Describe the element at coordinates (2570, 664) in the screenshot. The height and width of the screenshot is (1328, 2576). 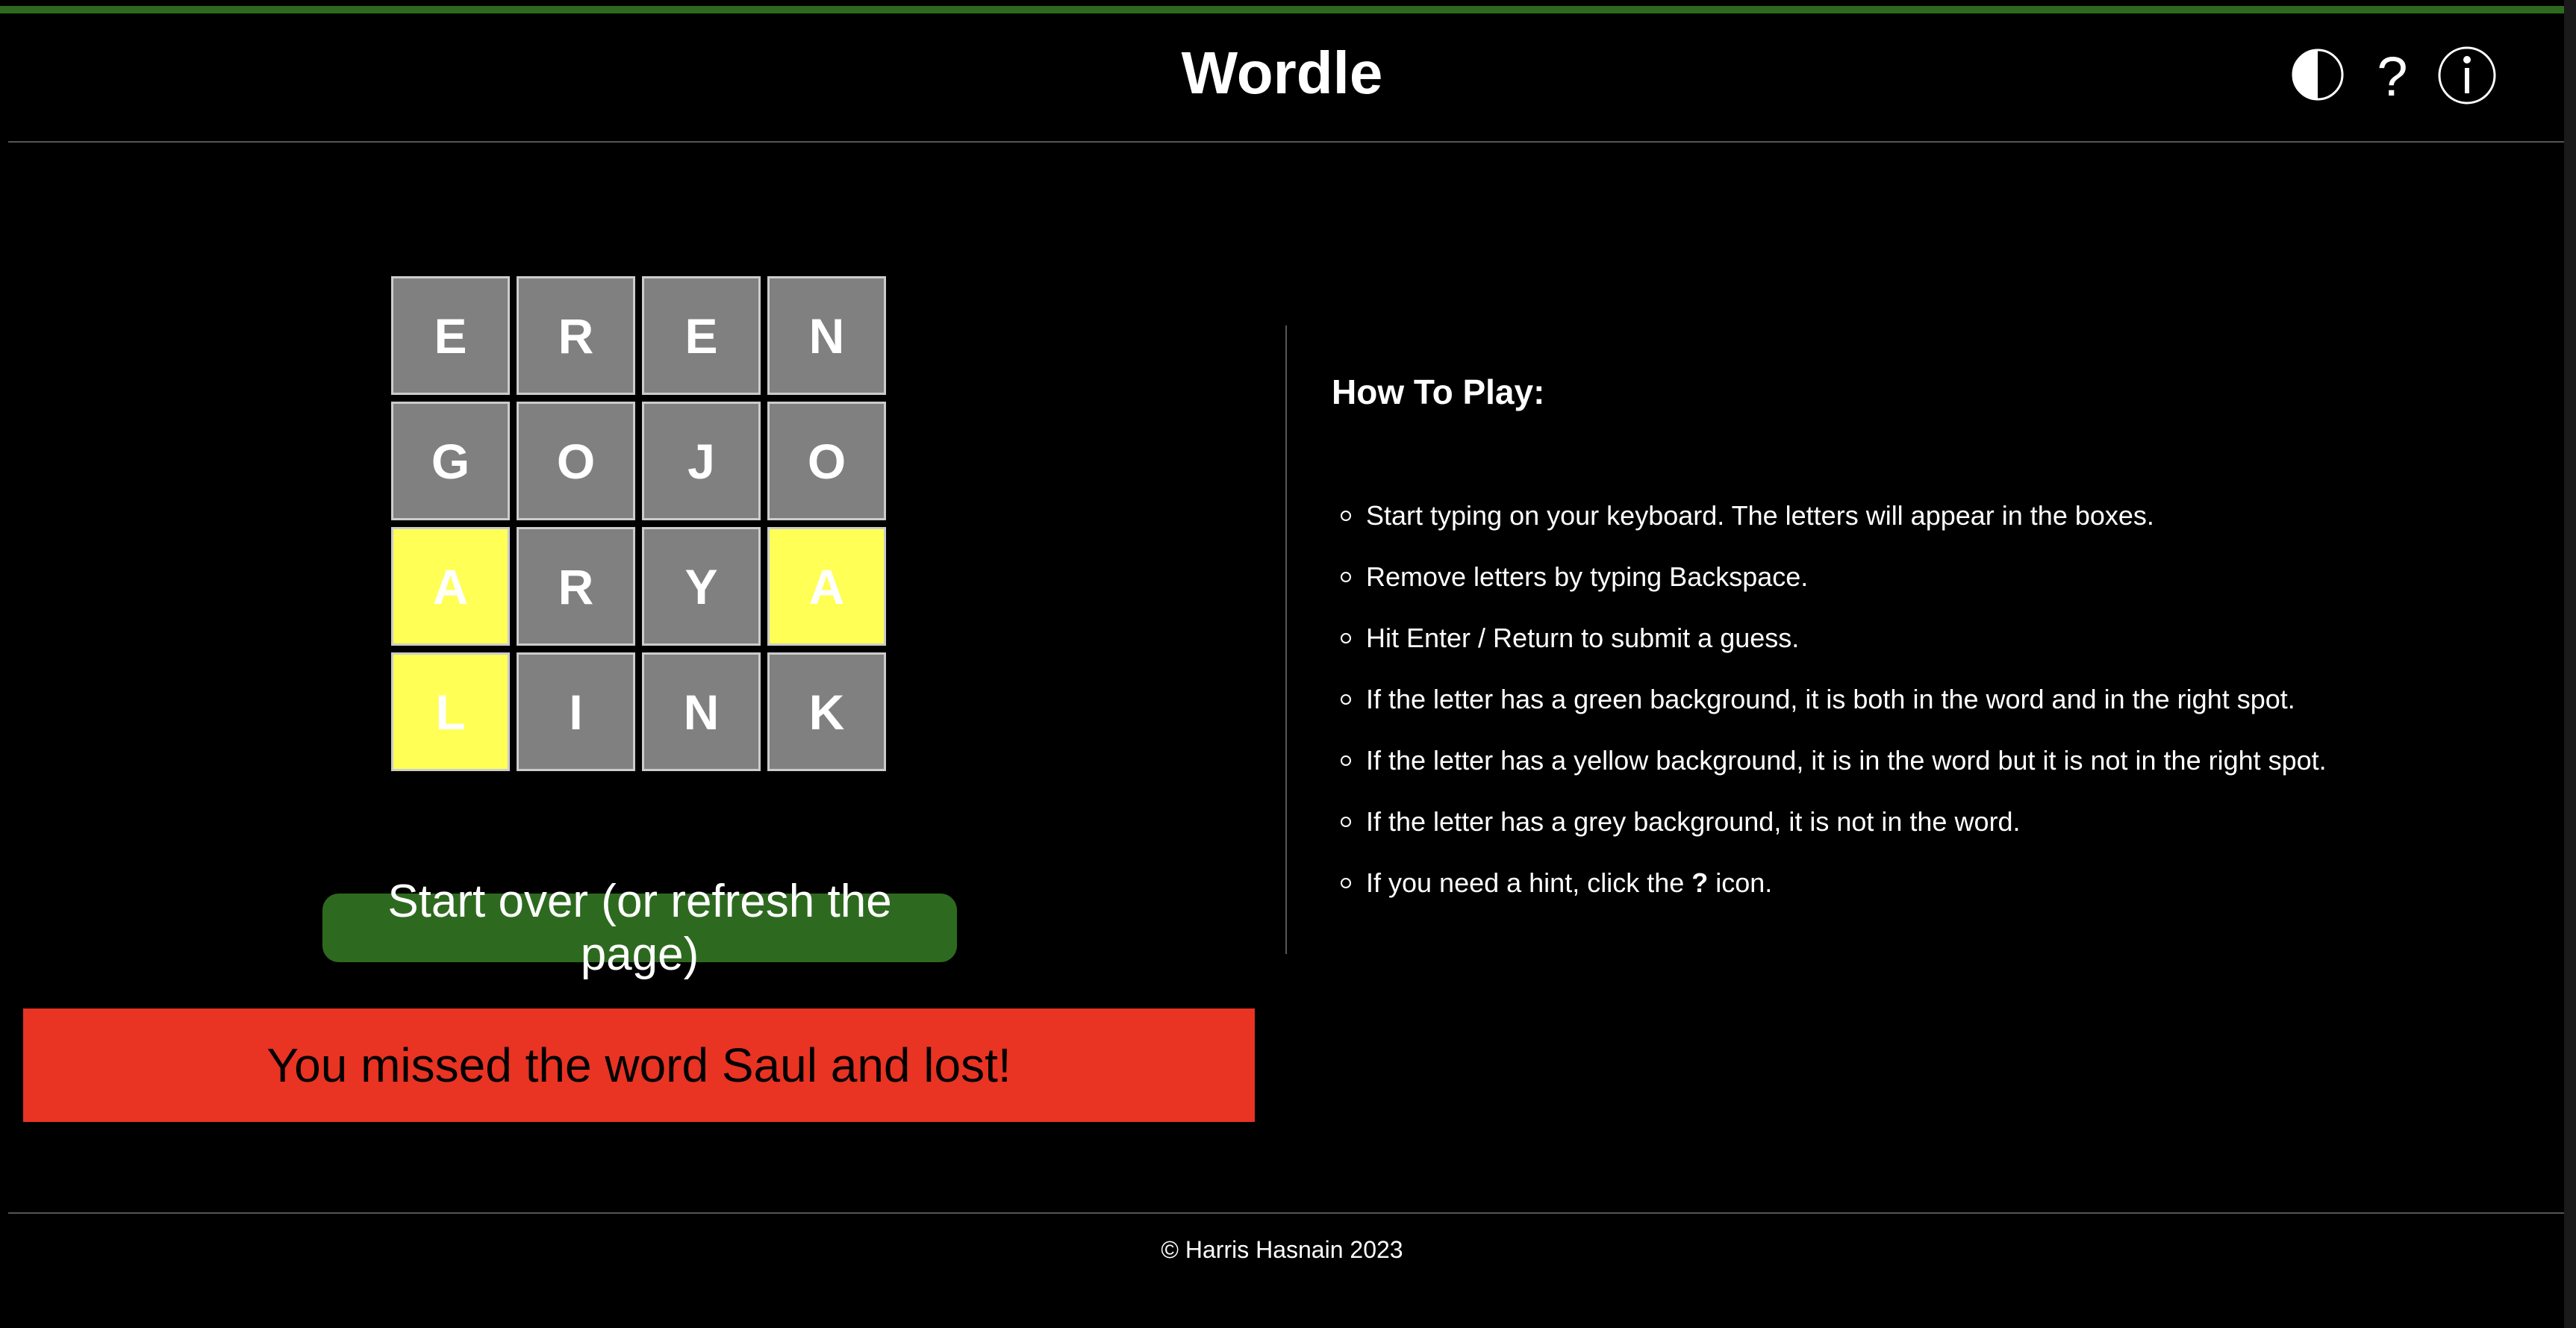
I see `scrollbar` at that location.